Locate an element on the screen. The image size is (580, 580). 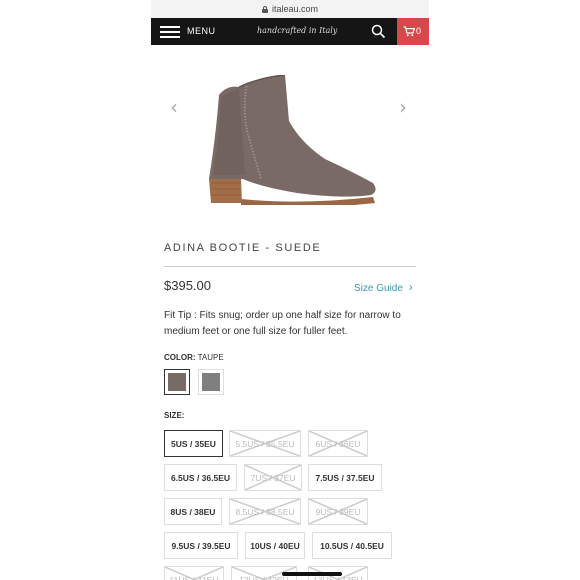
menu-label: MENU is located at coordinates (201, 31).